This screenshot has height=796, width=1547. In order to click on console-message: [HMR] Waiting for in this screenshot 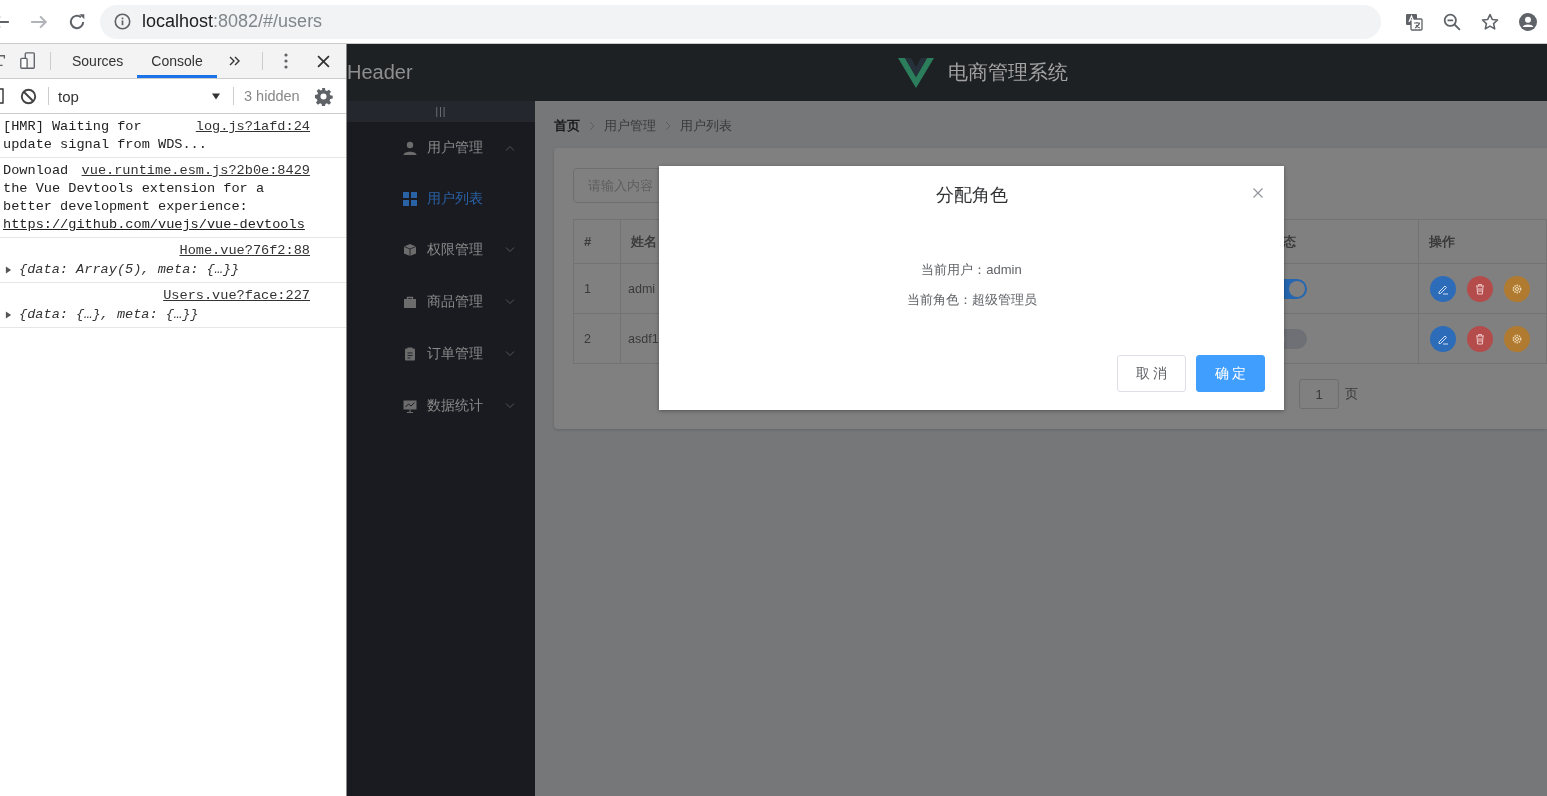, I will do `click(72, 127)`.